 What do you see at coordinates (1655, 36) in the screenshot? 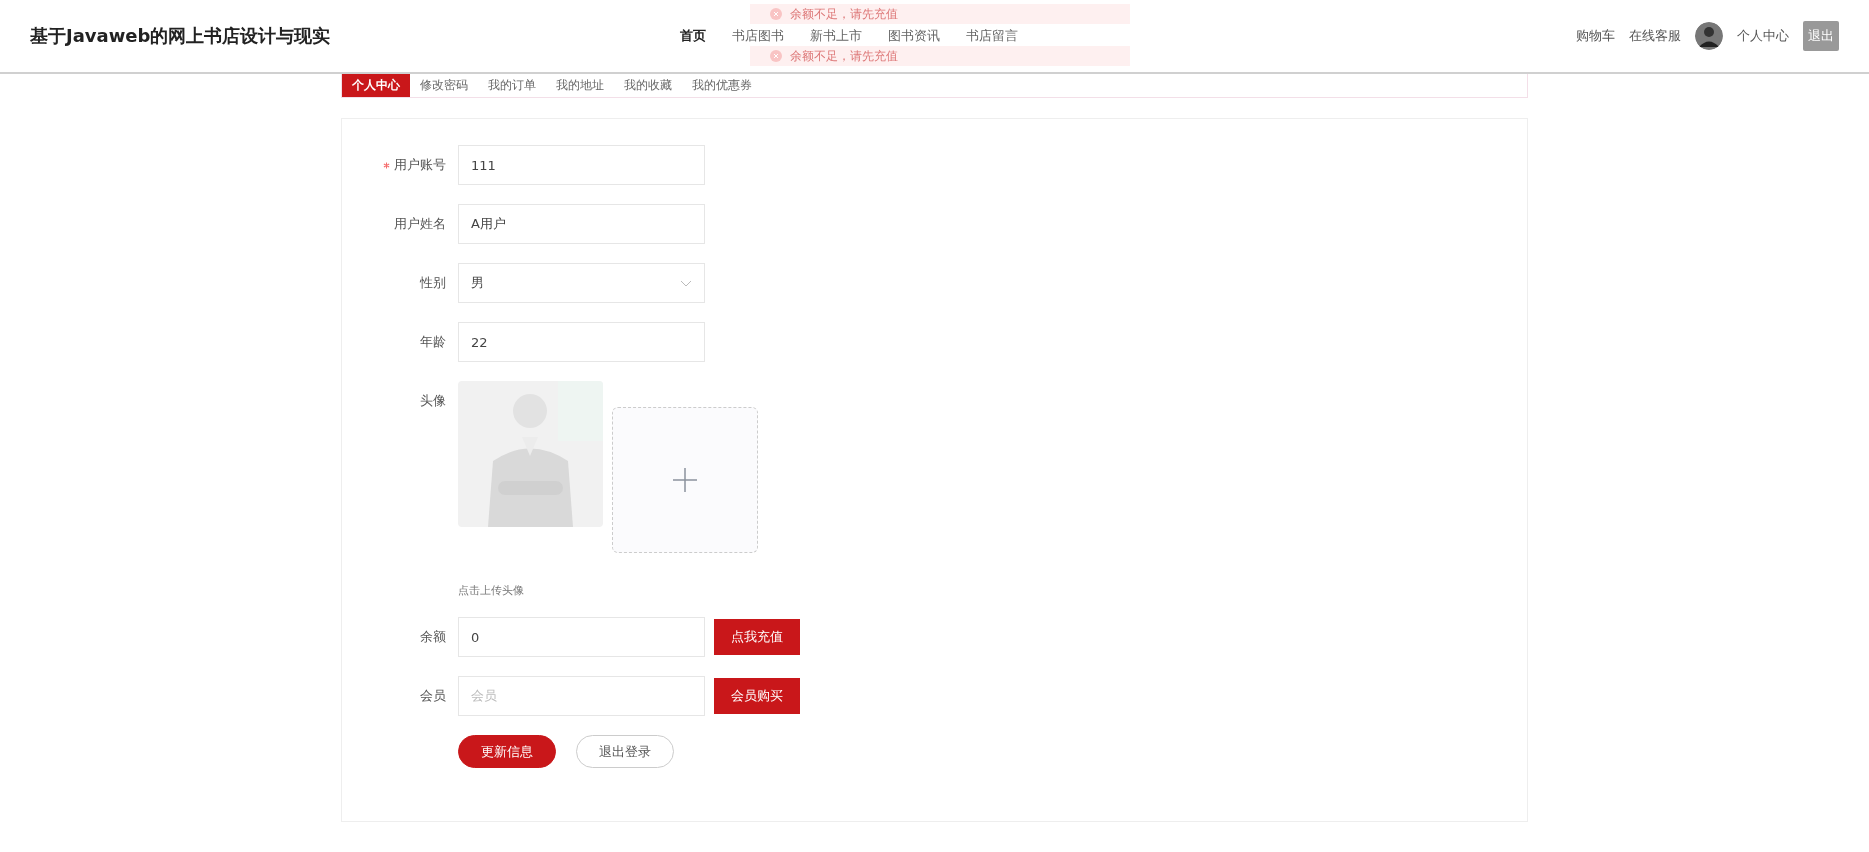
I see `header-link: 在线客服` at bounding box center [1655, 36].